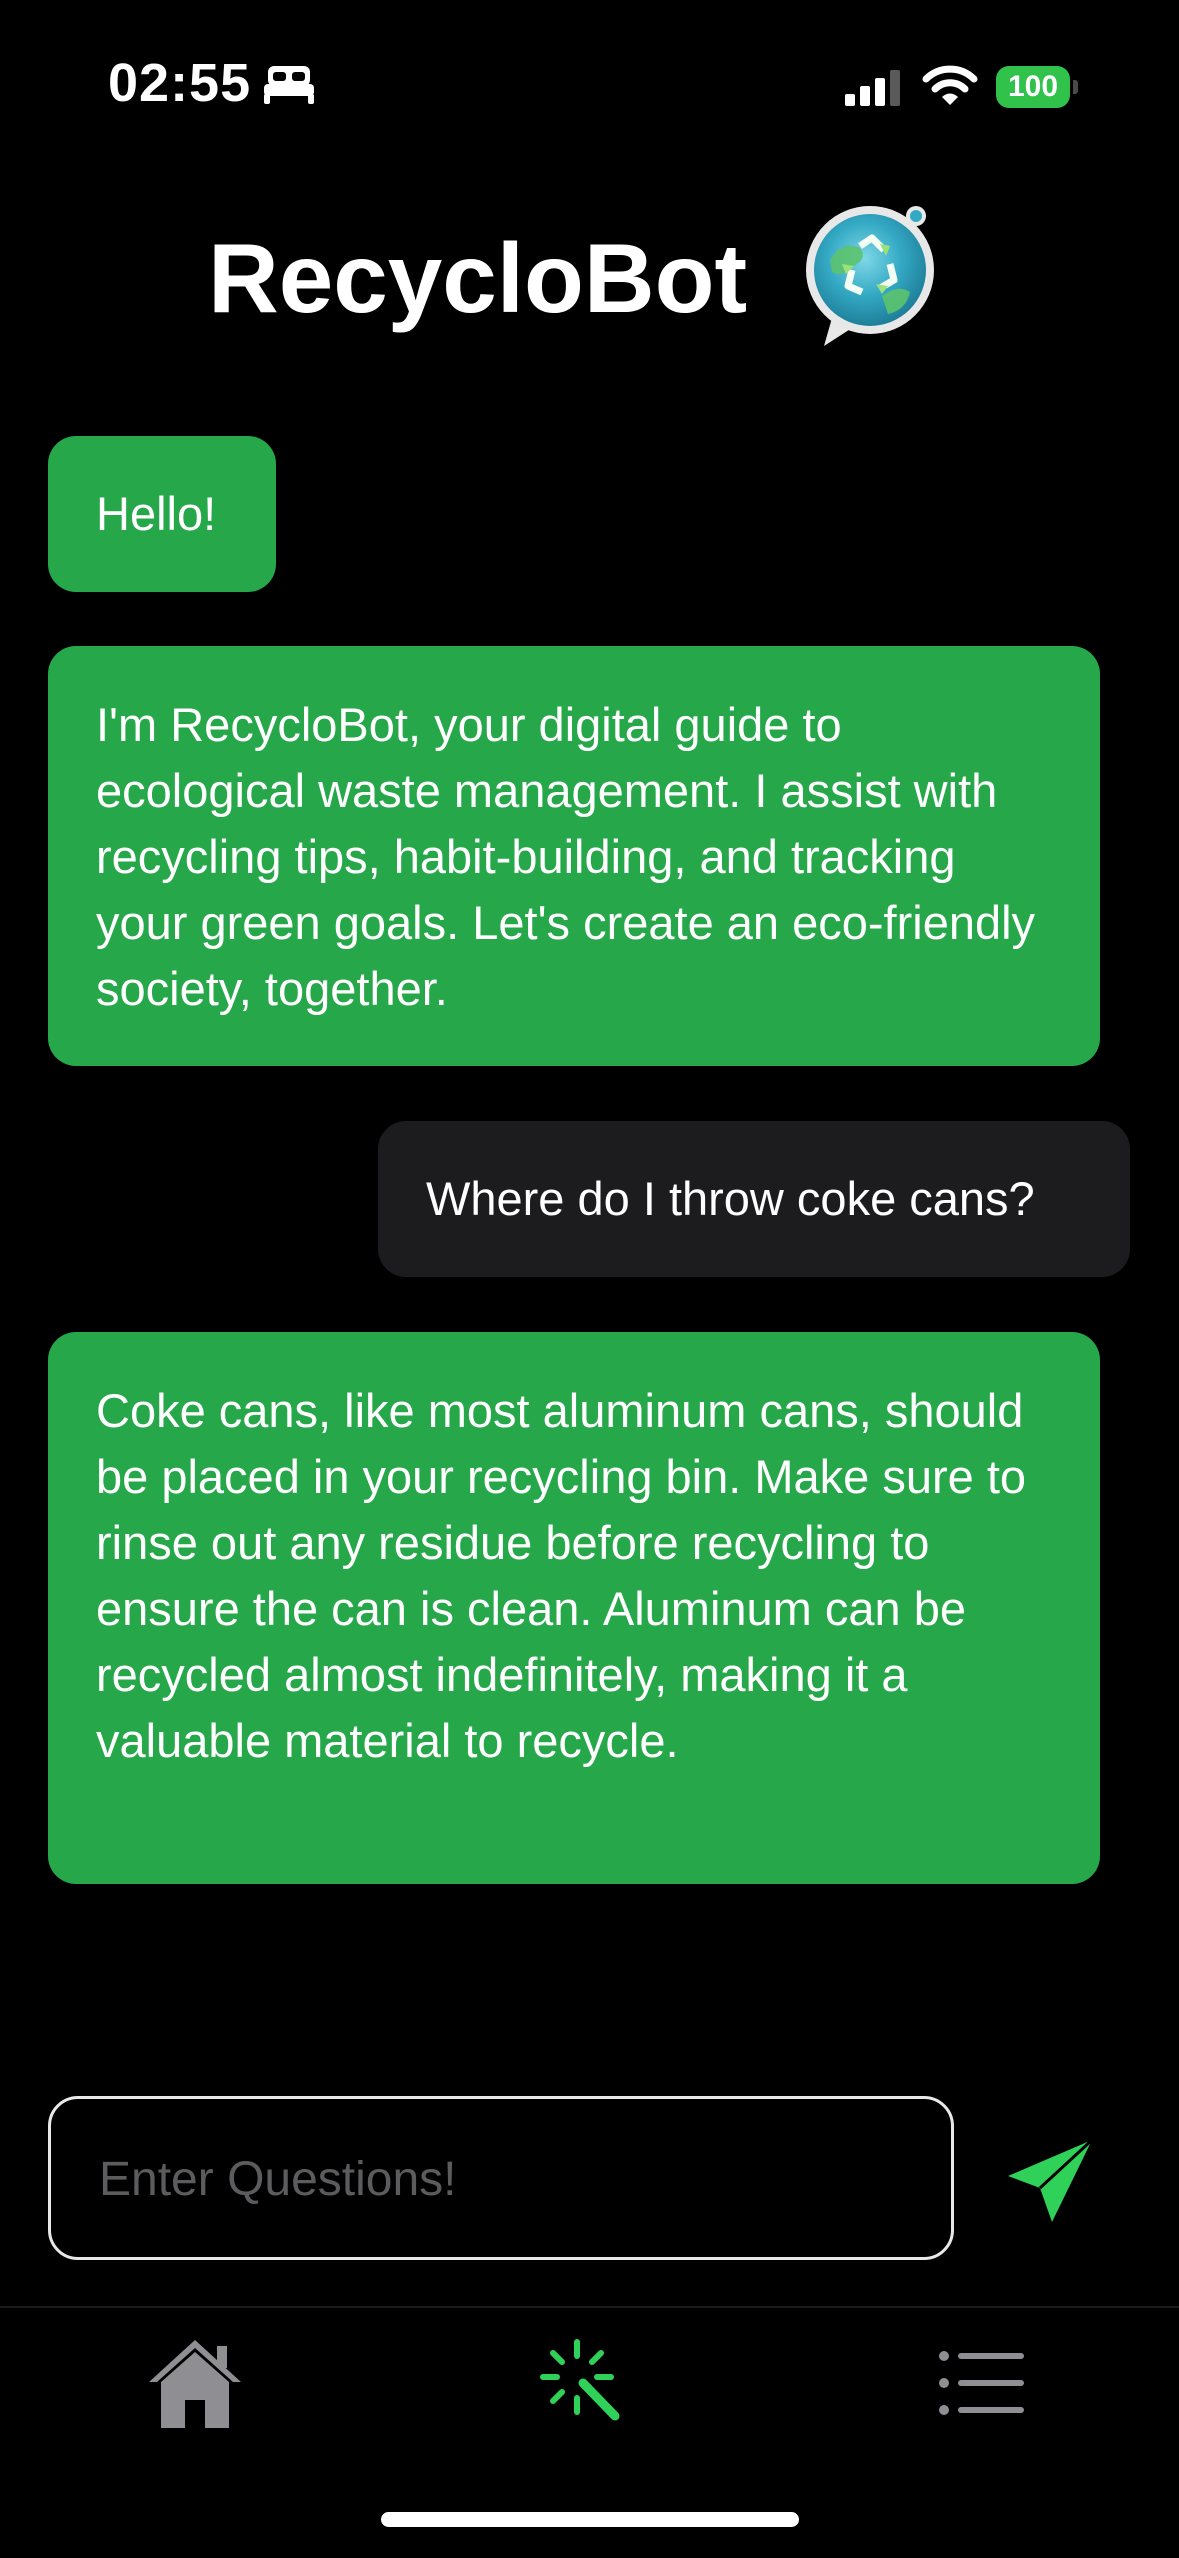 The width and height of the screenshot is (1179, 2558). Describe the element at coordinates (1075, 87) in the screenshot. I see `battery-cap` at that location.